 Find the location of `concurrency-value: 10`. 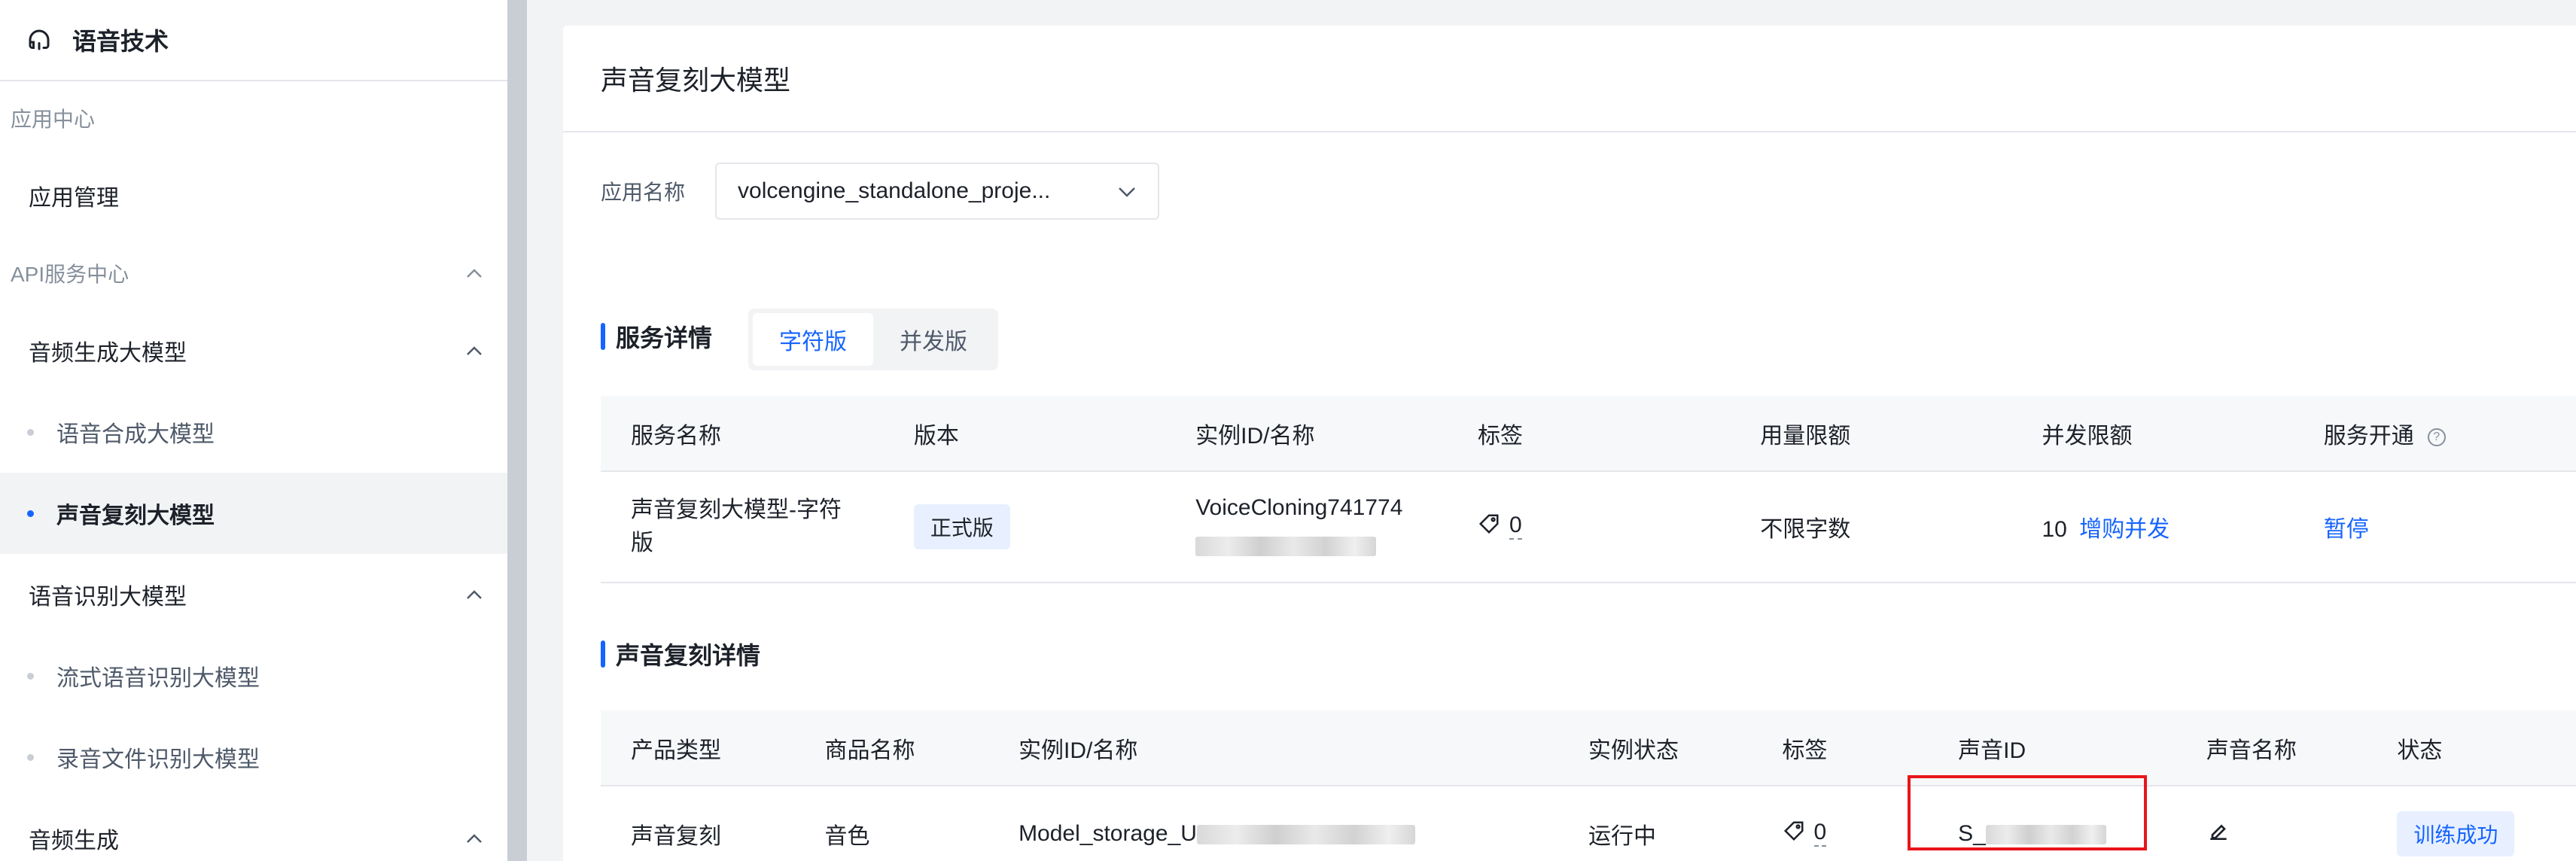

concurrency-value: 10 is located at coordinates (2054, 529).